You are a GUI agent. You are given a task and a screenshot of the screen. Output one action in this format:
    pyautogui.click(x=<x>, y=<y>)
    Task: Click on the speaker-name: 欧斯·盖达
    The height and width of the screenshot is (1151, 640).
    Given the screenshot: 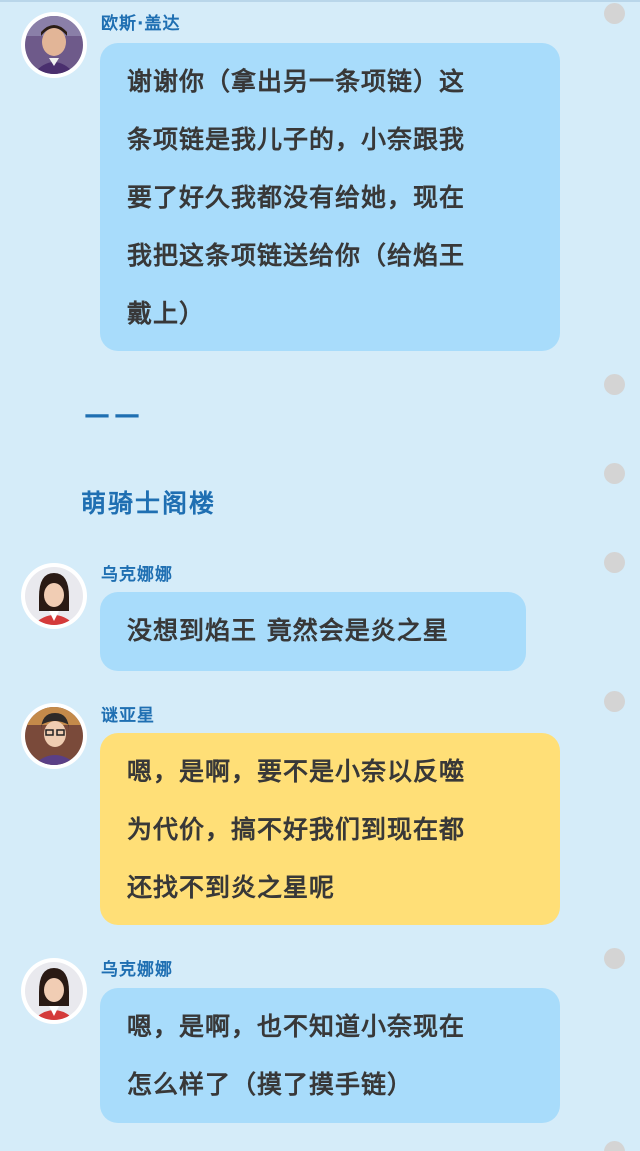 What is the action you would take?
    pyautogui.click(x=141, y=24)
    